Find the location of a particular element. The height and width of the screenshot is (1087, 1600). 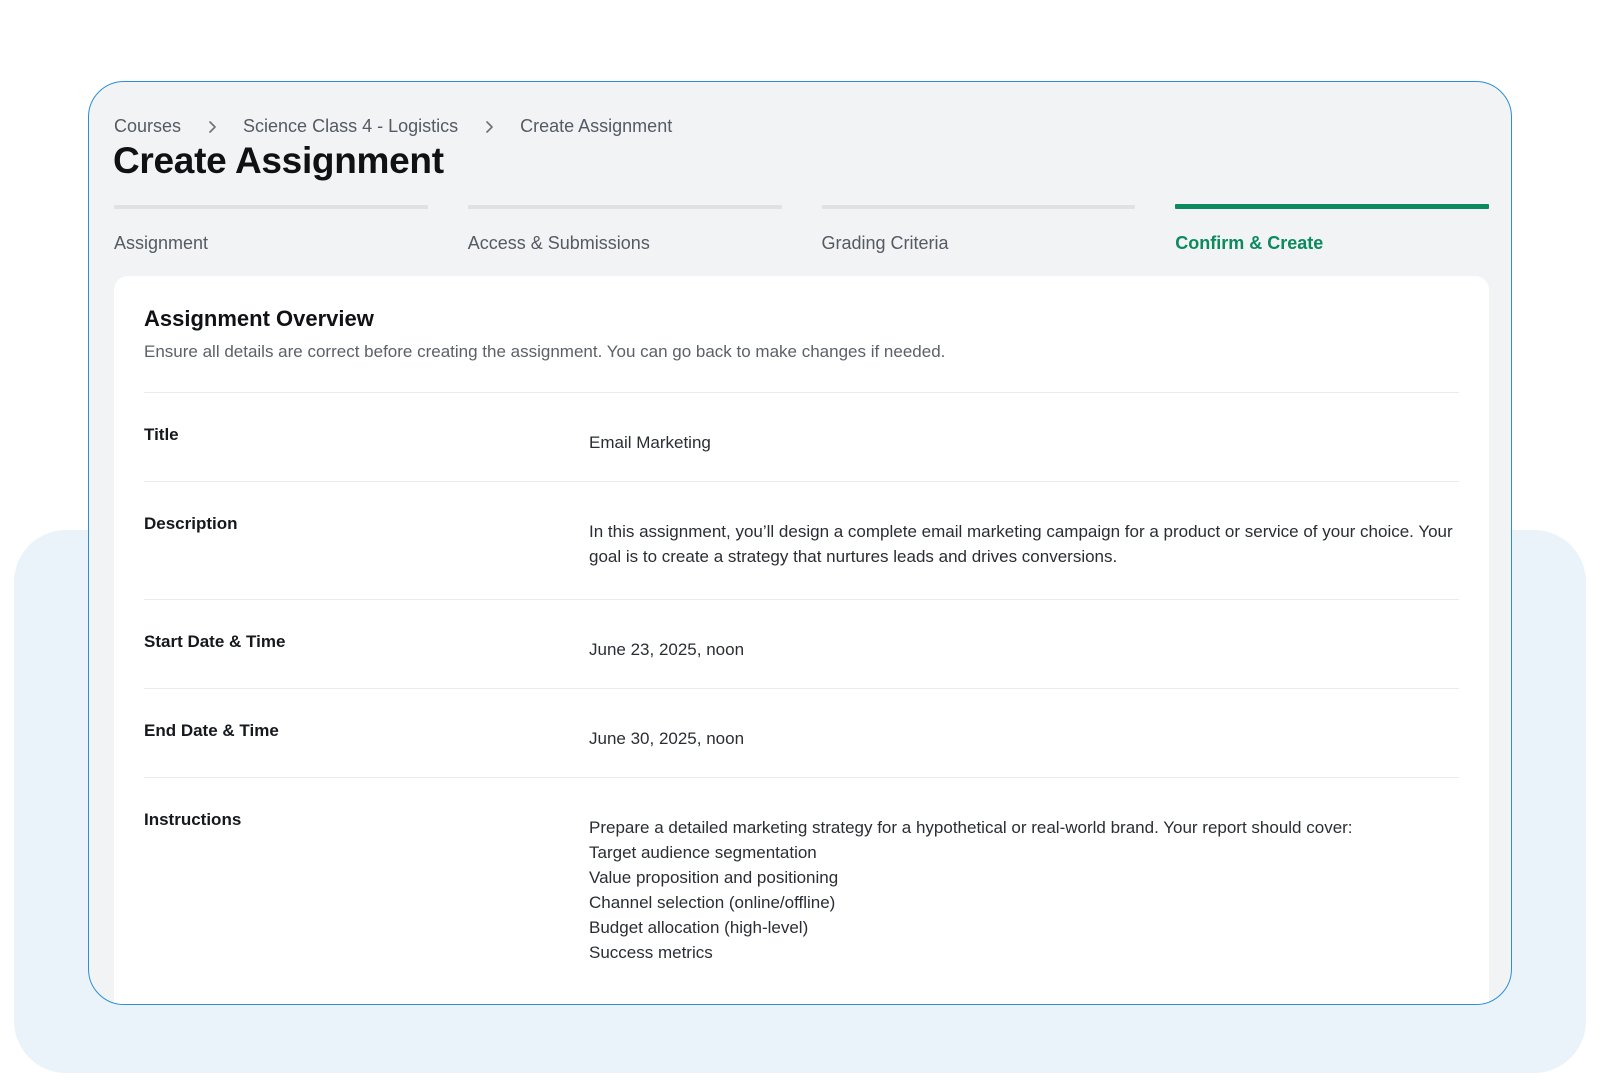

field-label: Description is located at coordinates (191, 523).